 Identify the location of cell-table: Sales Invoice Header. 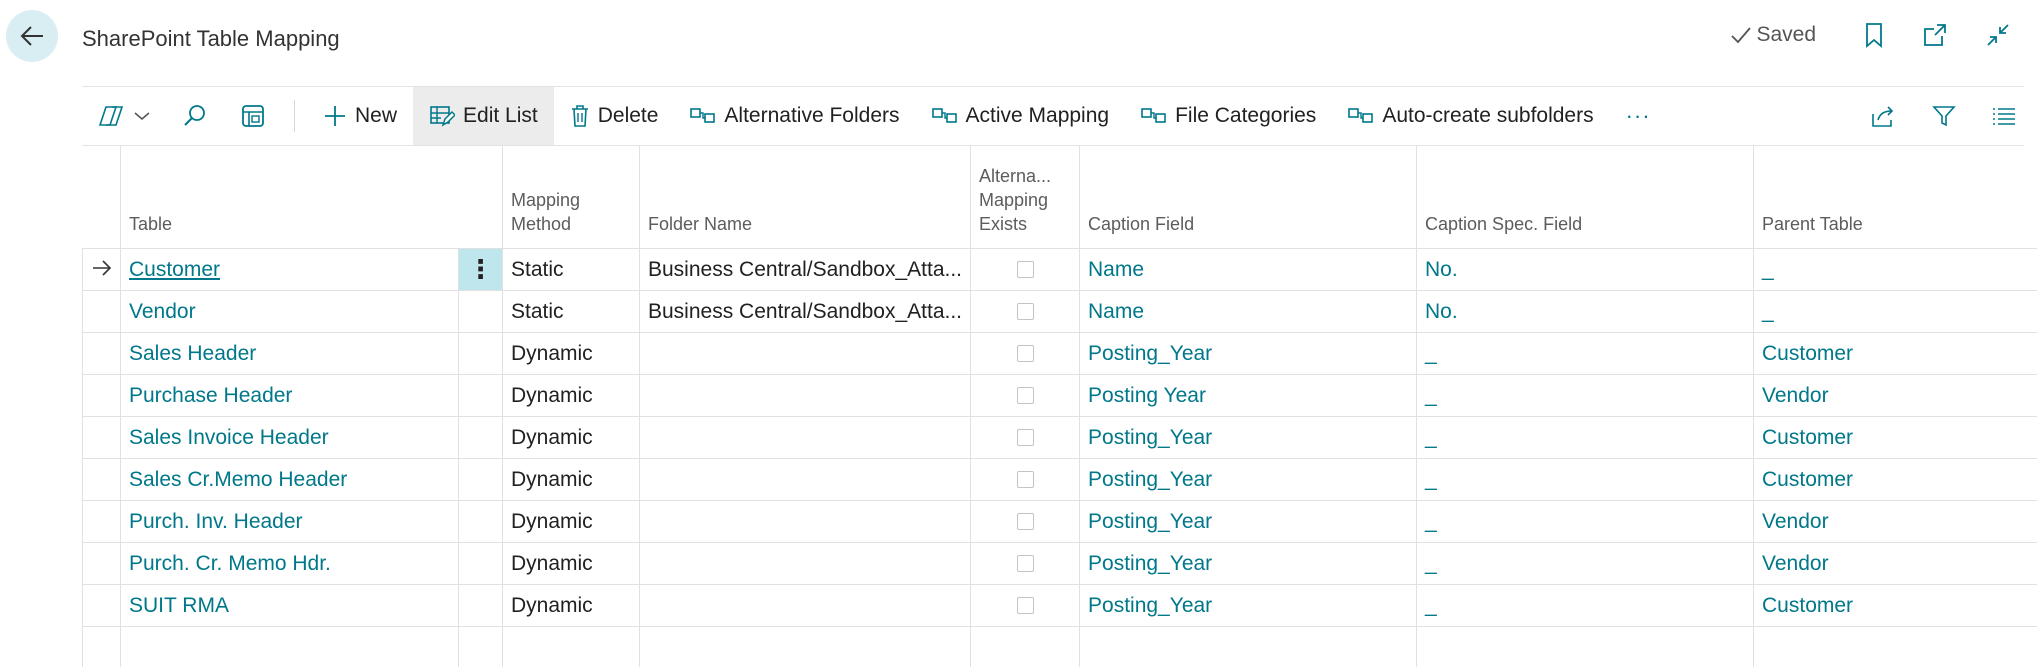
(290, 438).